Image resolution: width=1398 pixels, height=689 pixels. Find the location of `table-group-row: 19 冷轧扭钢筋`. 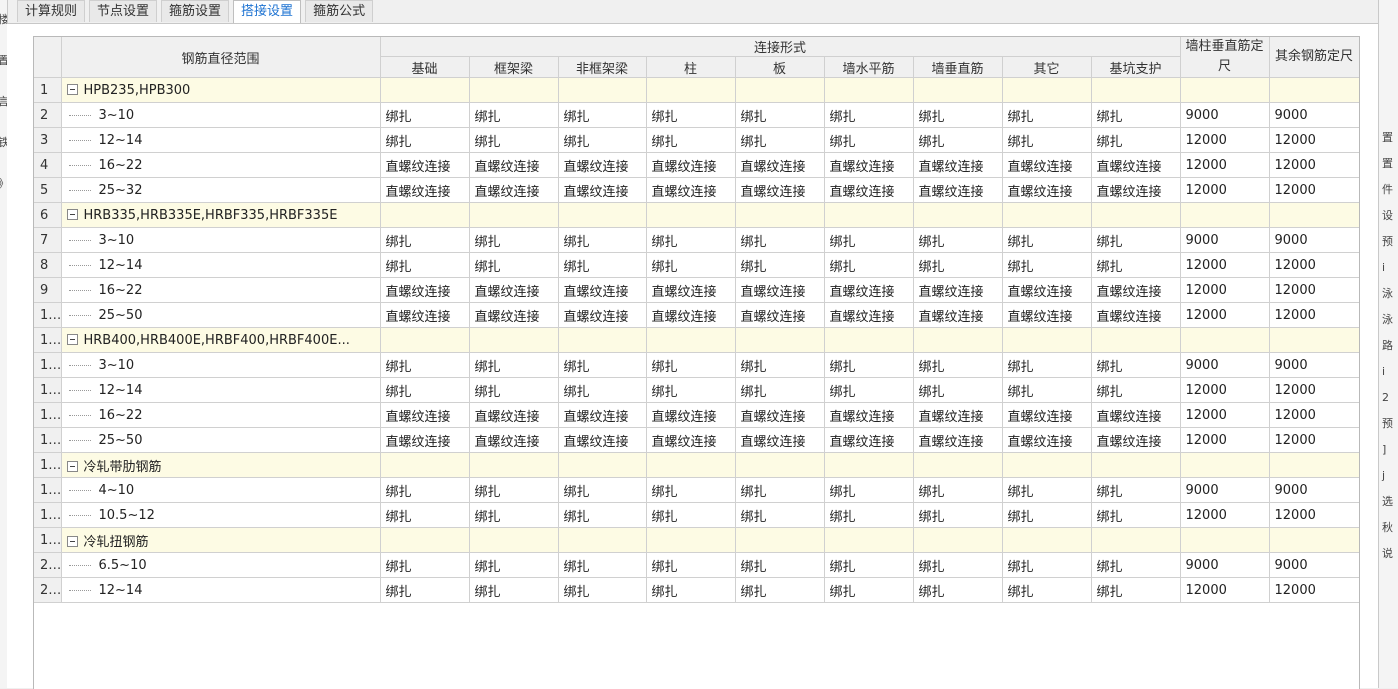

table-group-row: 19 冷轧扭钢筋 is located at coordinates (696, 540).